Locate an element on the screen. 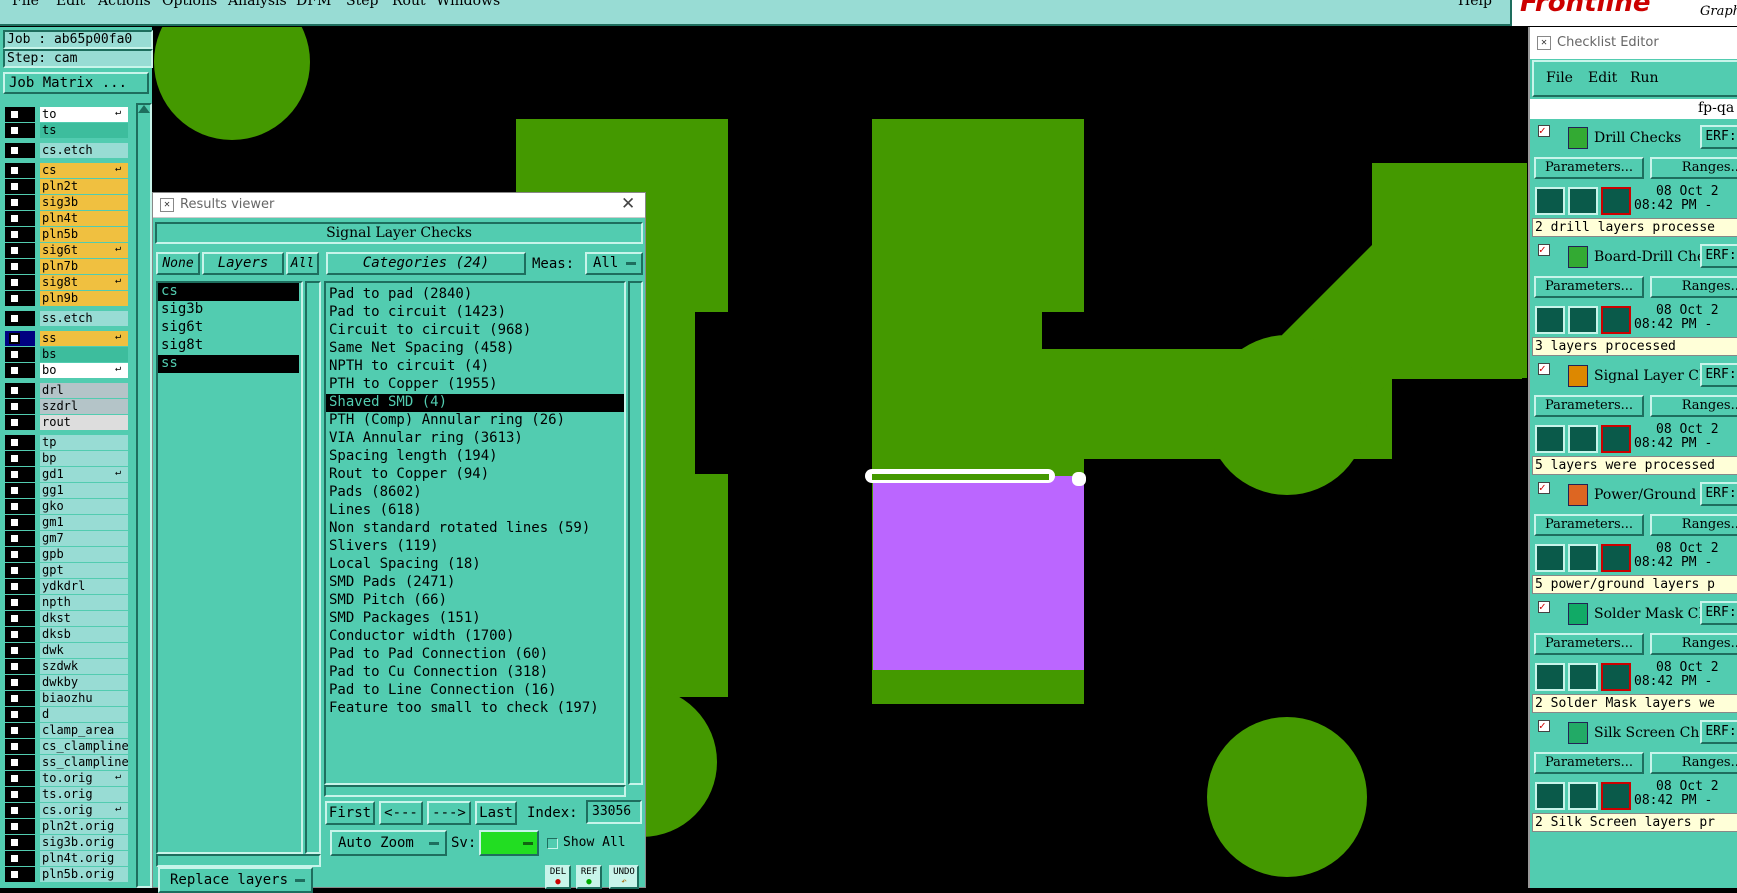 The image size is (1737, 893). layer-row: sig8t ↵ is located at coordinates (66, 282).